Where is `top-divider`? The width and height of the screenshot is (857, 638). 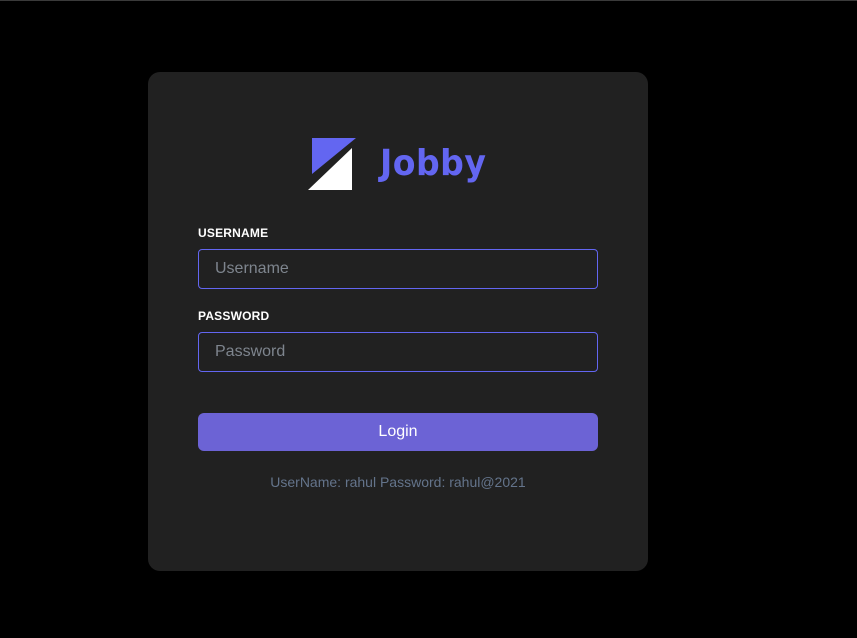
top-divider is located at coordinates (428, 0).